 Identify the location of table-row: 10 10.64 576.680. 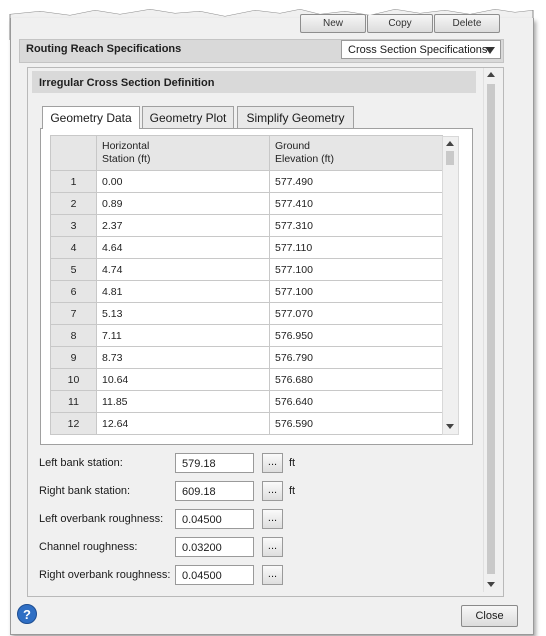
(246, 379).